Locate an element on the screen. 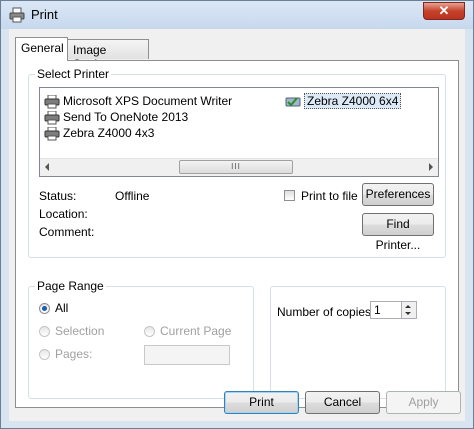  printer-item-onenote: Send To OneNote 2013 is located at coordinates (116, 118).